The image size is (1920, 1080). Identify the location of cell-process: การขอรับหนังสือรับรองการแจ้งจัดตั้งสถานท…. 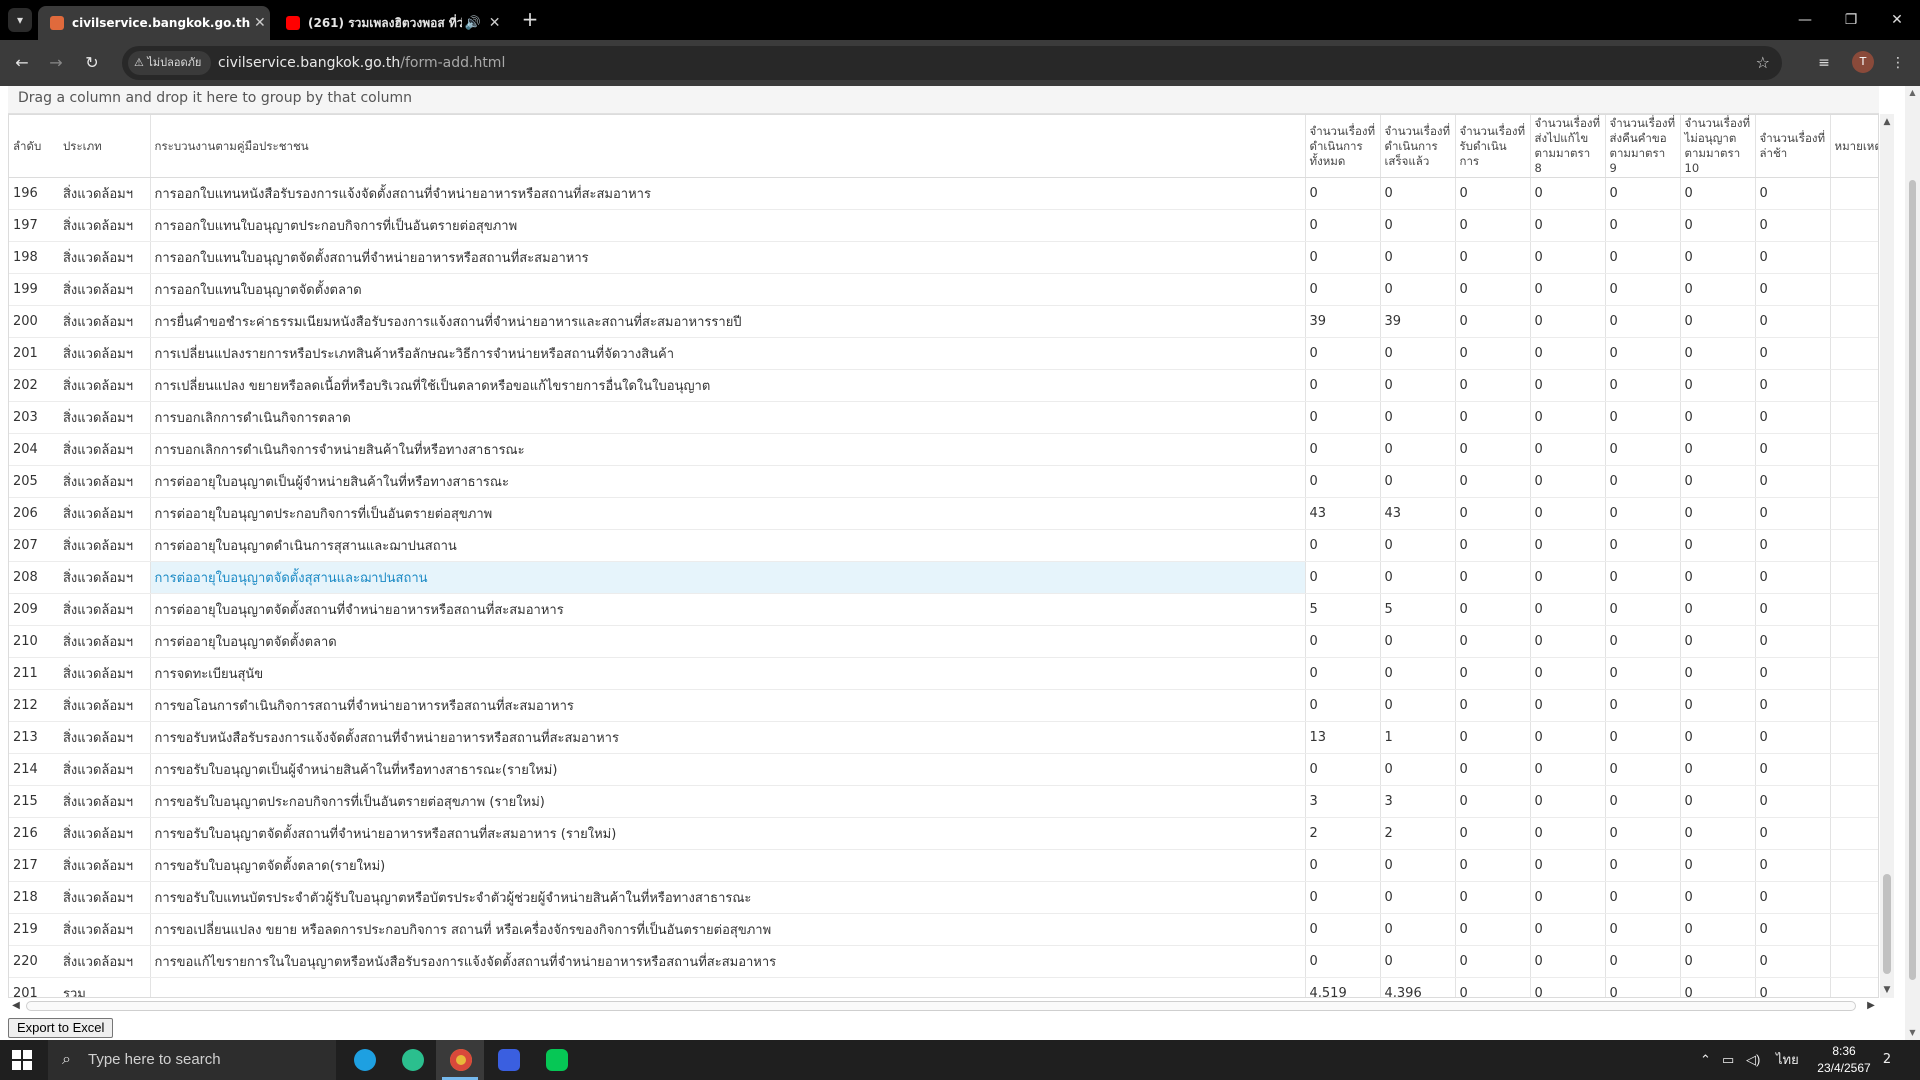
(727, 737).